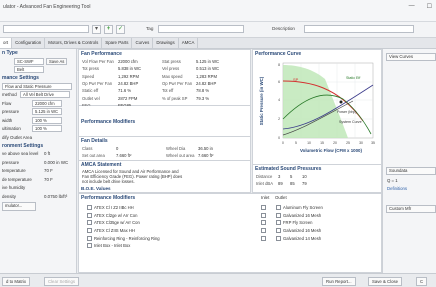 This screenshot has width=436, height=287. I want to click on tag-label: Tag, so click(150, 28).